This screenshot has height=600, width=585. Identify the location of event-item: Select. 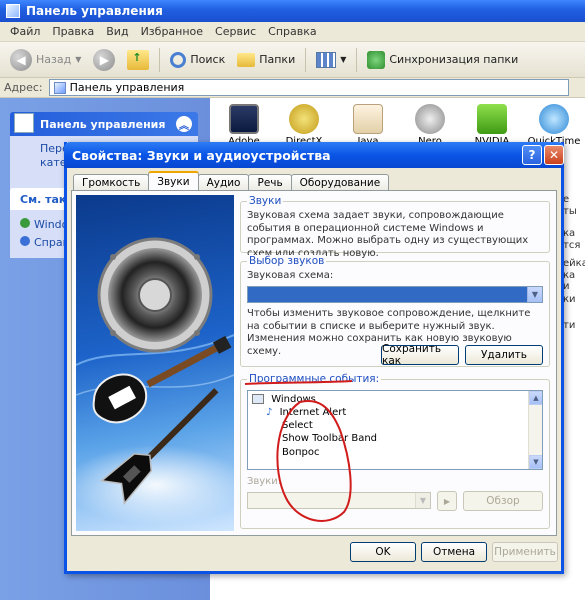
(297, 425).